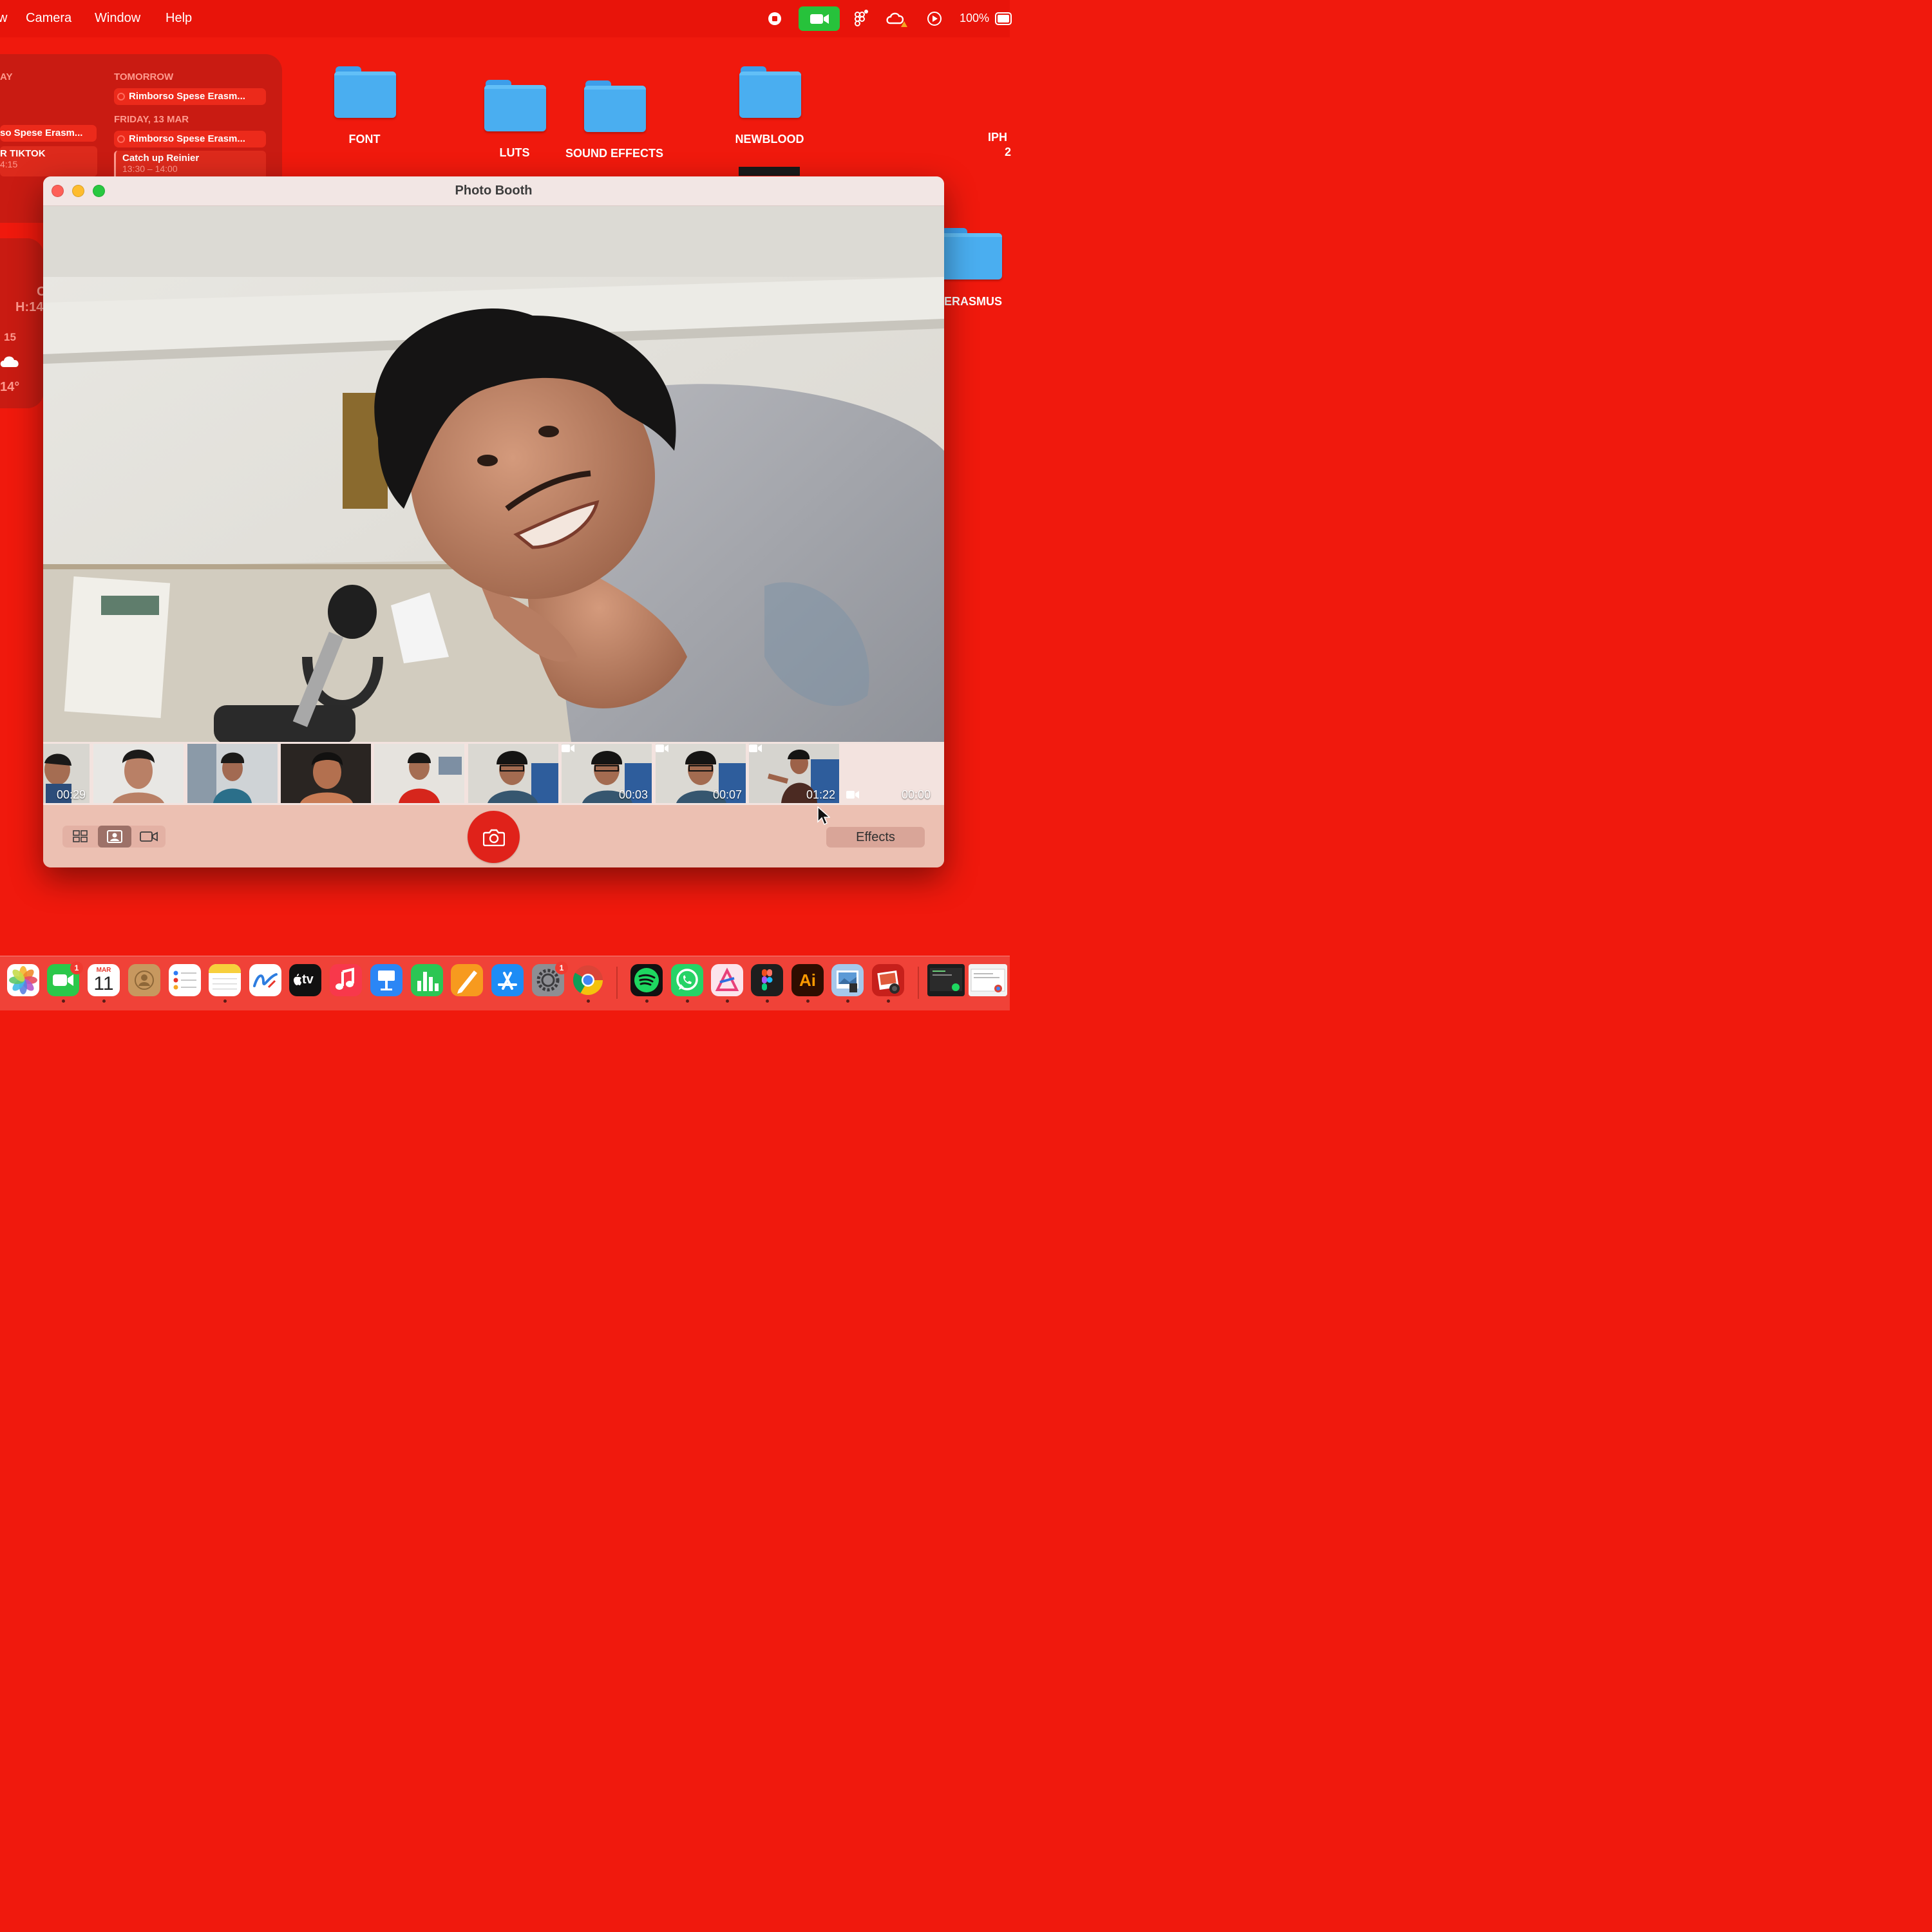 Image resolution: width=1932 pixels, height=1932 pixels. I want to click on event-title: R TIKTOK, so click(23, 153).